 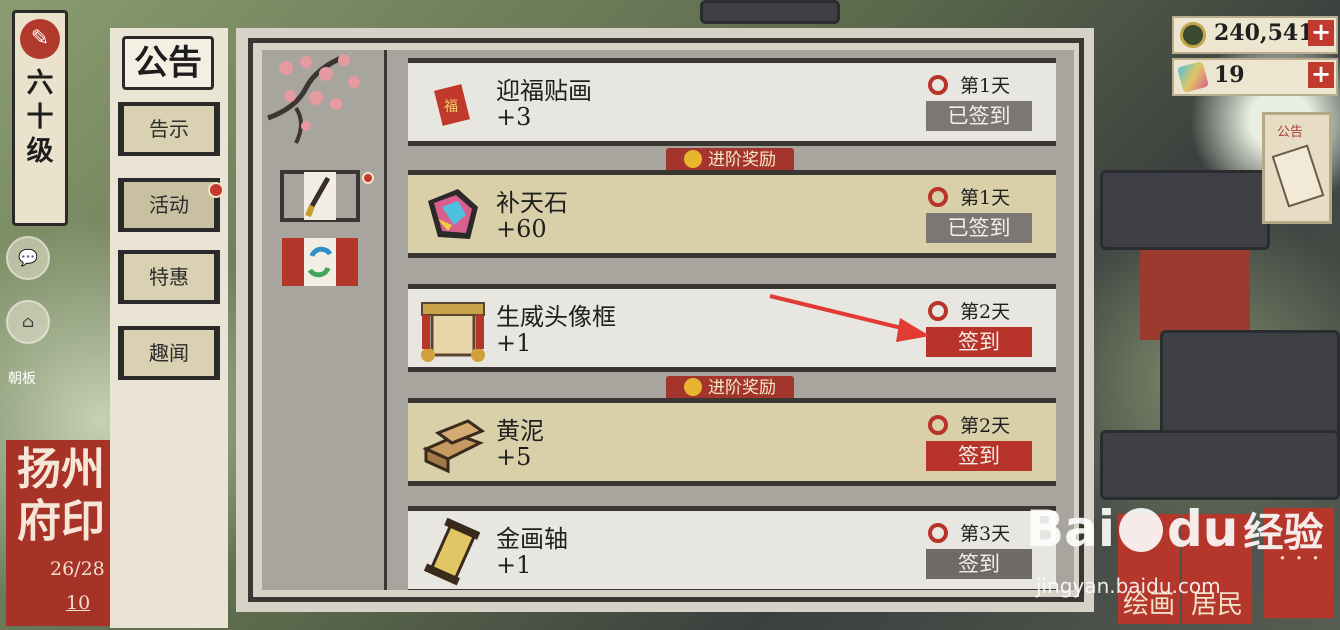 What do you see at coordinates (1203, 529) in the screenshot?
I see `watermark-brand2: du` at bounding box center [1203, 529].